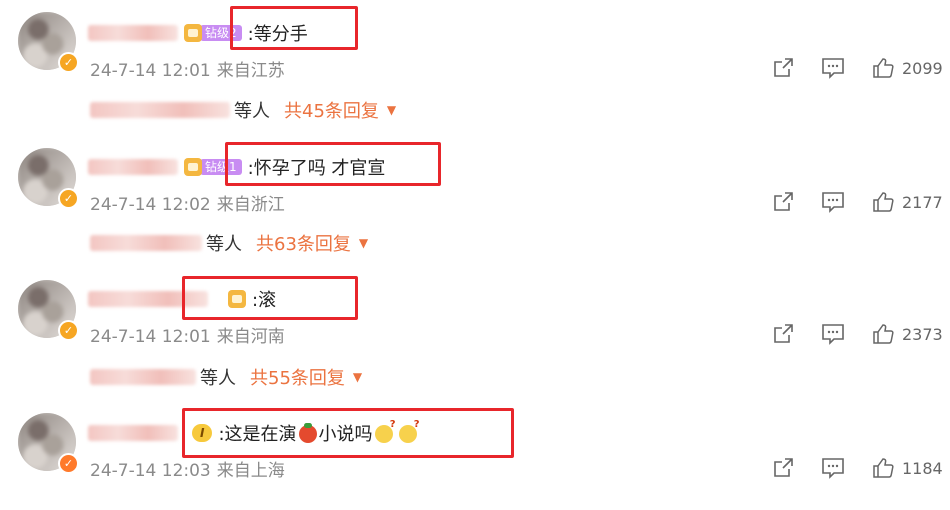 The image size is (950, 510). I want to click on reply-count: 共63条回复, so click(303, 243).